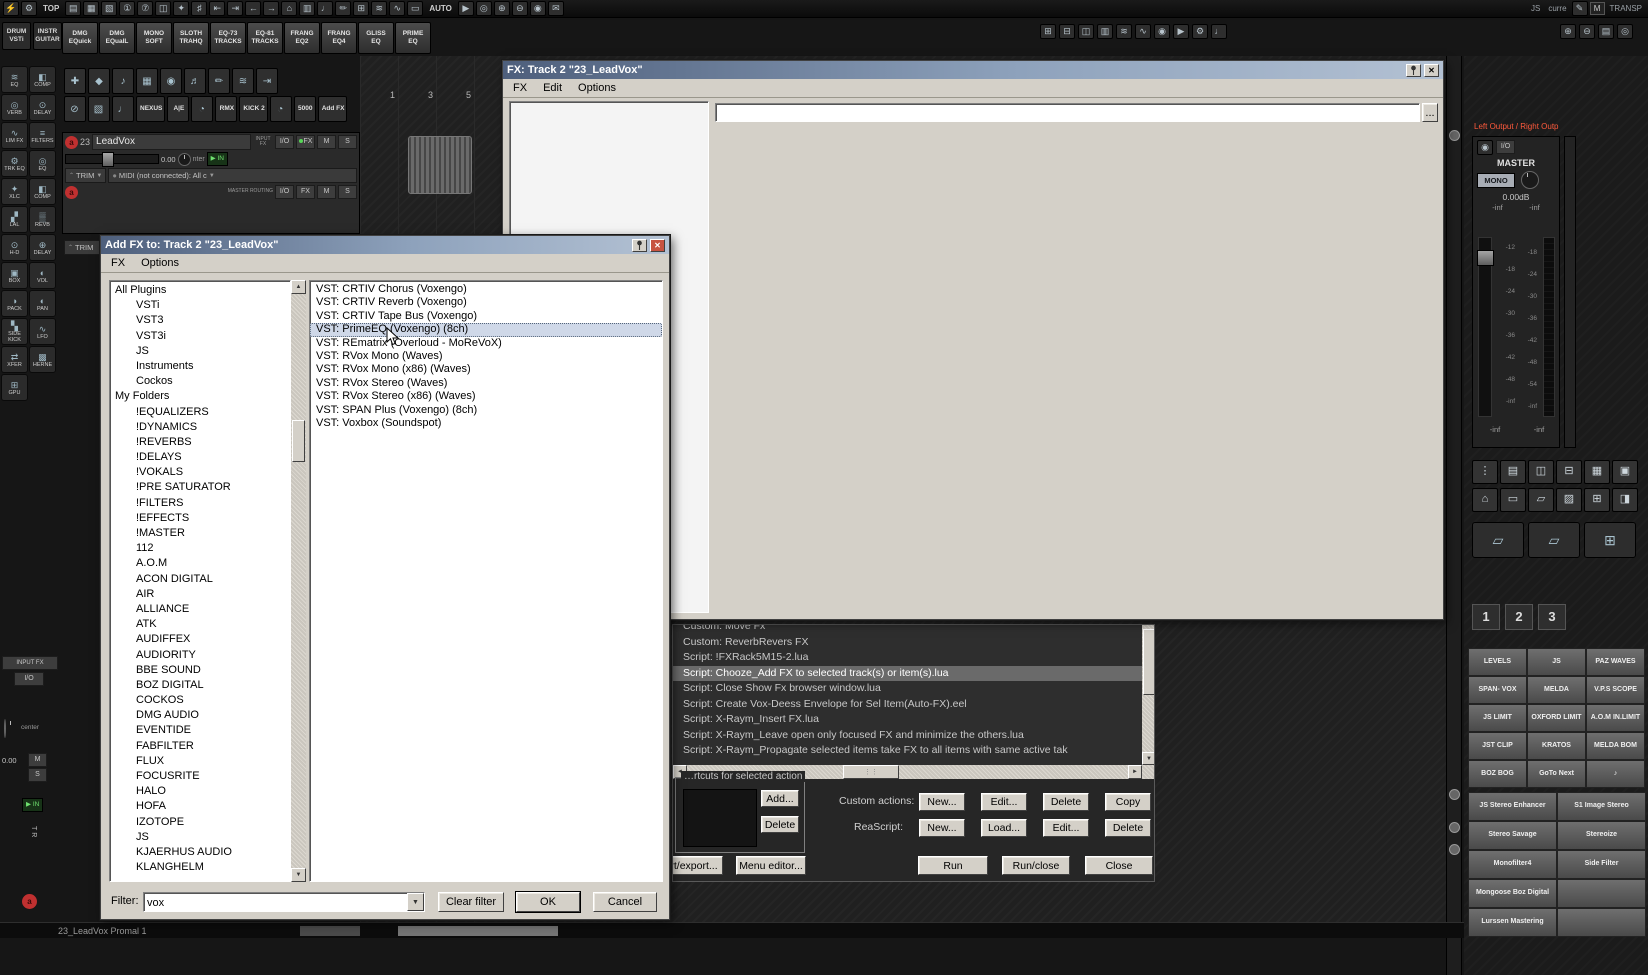 This screenshot has width=1648, height=975. Describe the element at coordinates (14, 191) in the screenshot. I see `fx-shortcut-button: ✦ XLC` at that location.